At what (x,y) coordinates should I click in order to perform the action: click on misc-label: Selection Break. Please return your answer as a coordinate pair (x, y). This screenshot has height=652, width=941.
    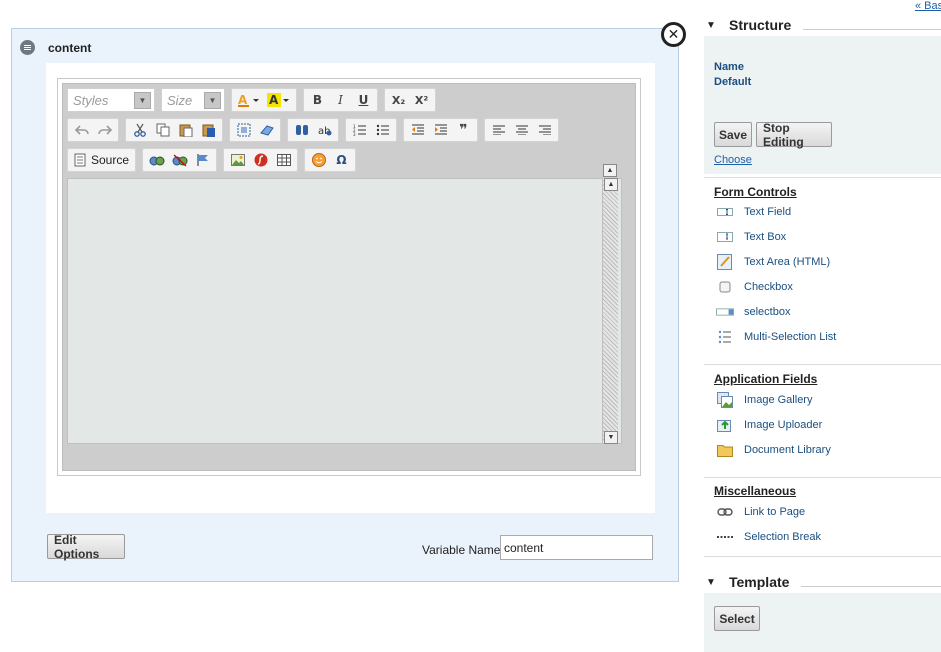
    Looking at the image, I should click on (783, 537).